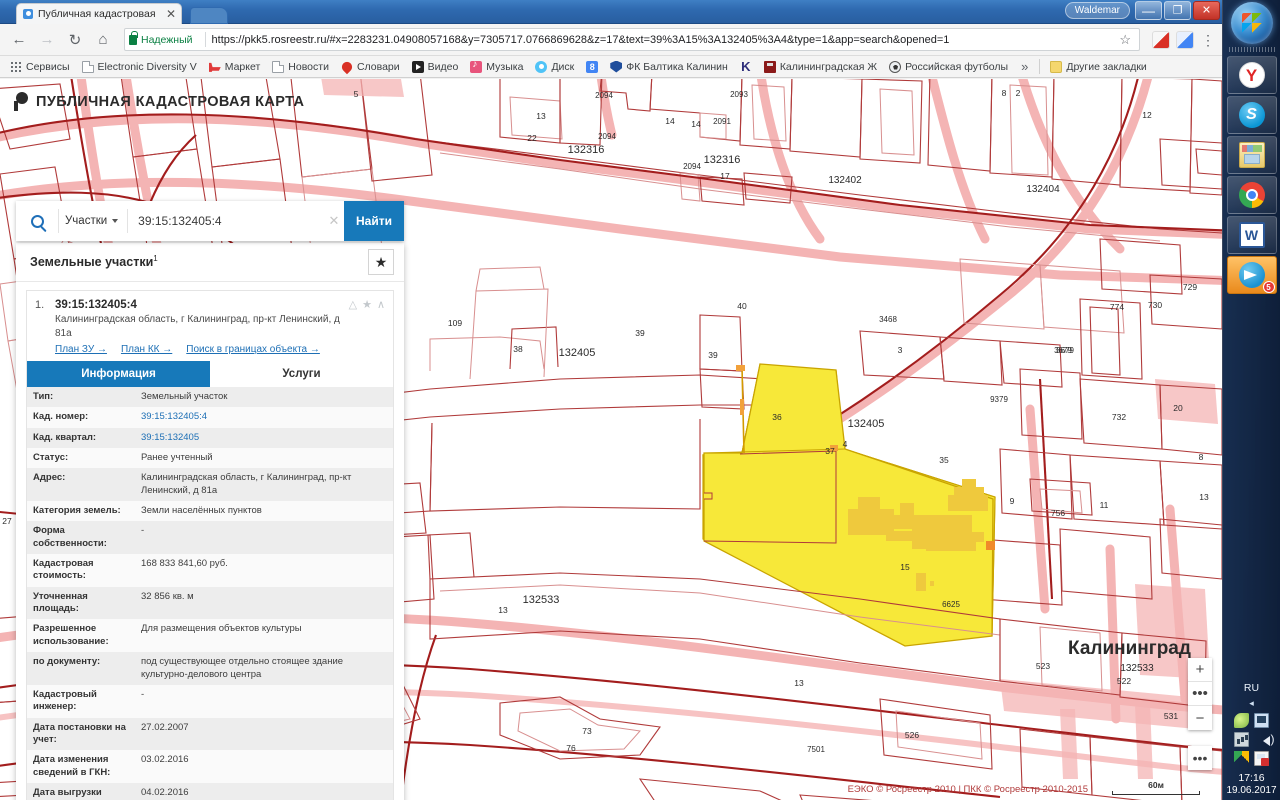 This screenshot has height=800, width=1280. What do you see at coordinates (820, 66) in the screenshot?
I see `bookmark-item-11: Калининградская Ж` at bounding box center [820, 66].